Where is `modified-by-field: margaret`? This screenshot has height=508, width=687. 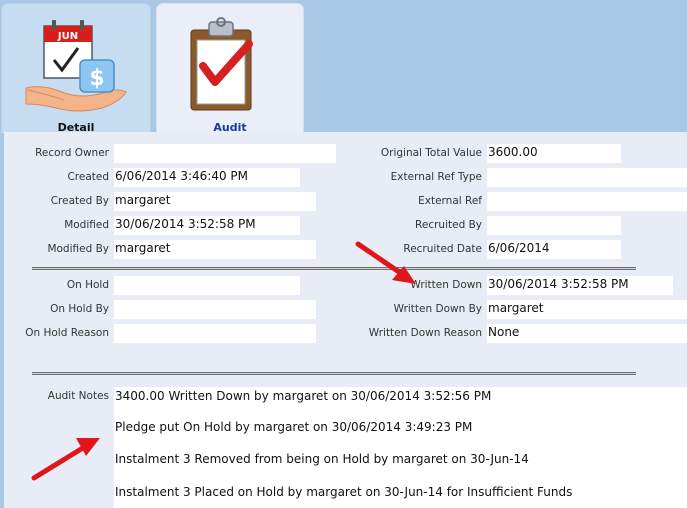
modified-by-field: margaret is located at coordinates (215, 249).